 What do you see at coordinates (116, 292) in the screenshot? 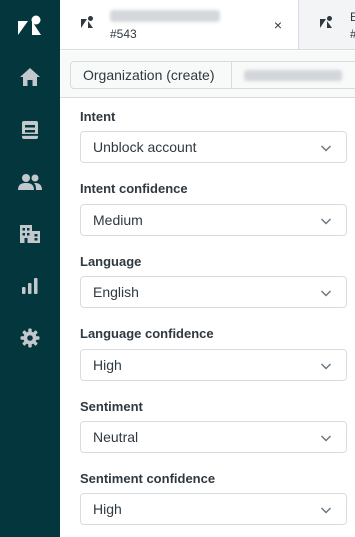
I see `select-value: English` at bounding box center [116, 292].